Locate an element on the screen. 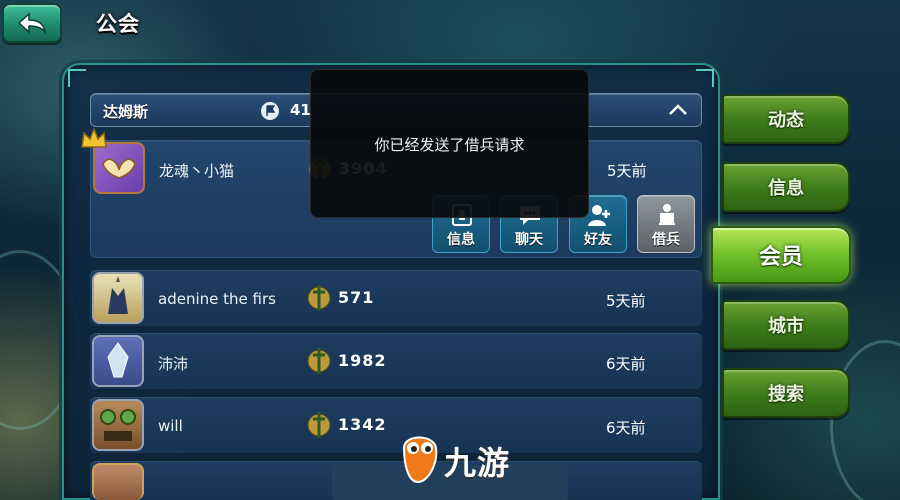  tab-search: 搜索 is located at coordinates (786, 393).